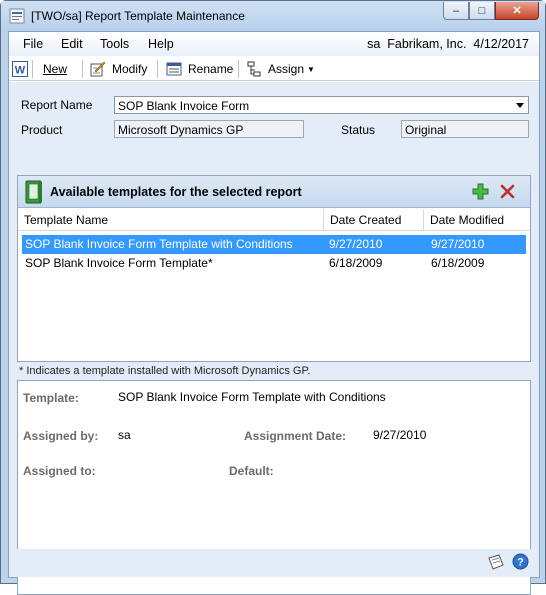  Describe the element at coordinates (254, 69) in the screenshot. I see `assign-icon` at that location.